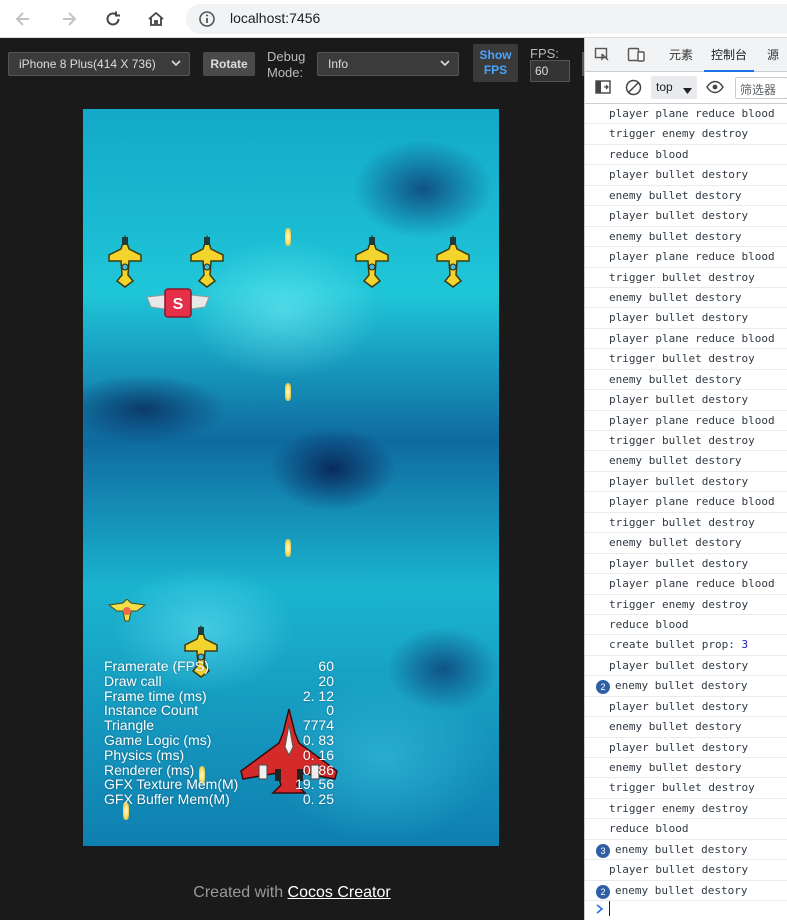 The width and height of the screenshot is (787, 920). I want to click on stat-row: Triangle 7774, so click(219, 725).